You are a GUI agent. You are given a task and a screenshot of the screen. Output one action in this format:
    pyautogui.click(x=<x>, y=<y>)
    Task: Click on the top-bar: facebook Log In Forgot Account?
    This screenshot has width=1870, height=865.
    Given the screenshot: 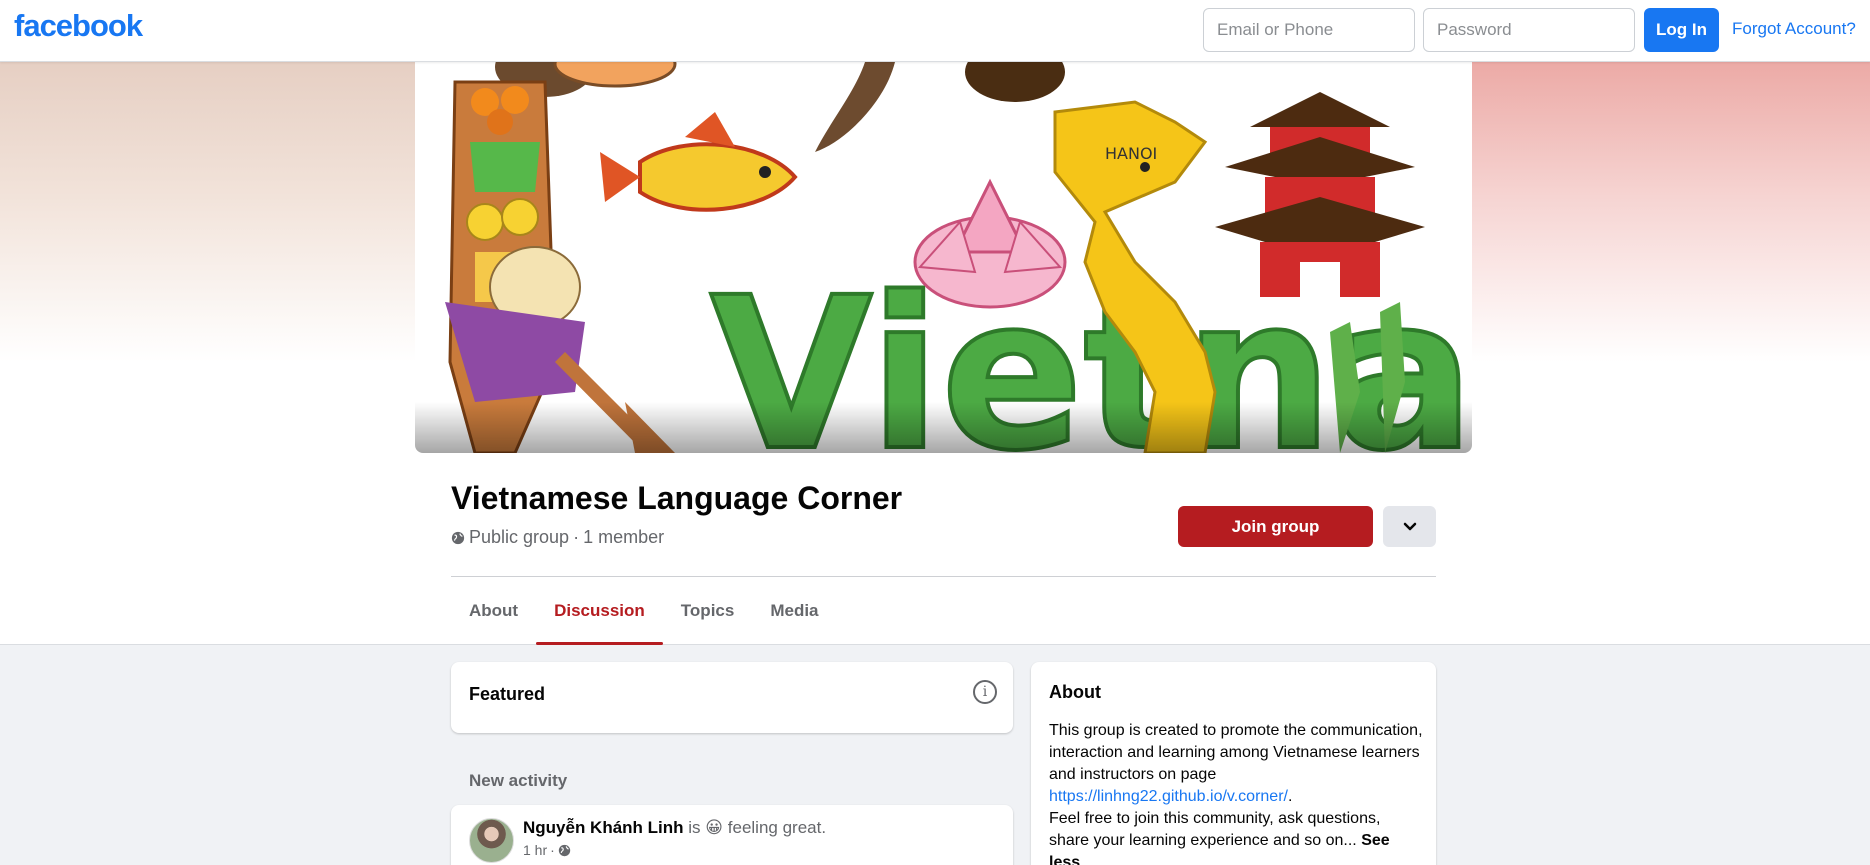 What is the action you would take?
    pyautogui.click(x=935, y=31)
    